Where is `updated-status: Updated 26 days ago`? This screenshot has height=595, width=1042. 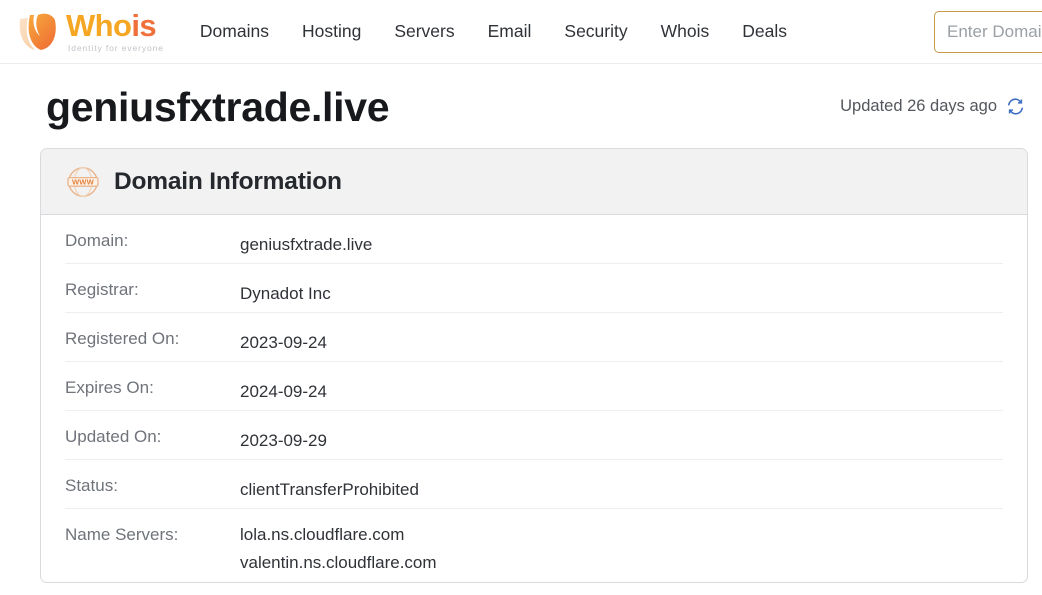 updated-status: Updated 26 days ago is located at coordinates (932, 106).